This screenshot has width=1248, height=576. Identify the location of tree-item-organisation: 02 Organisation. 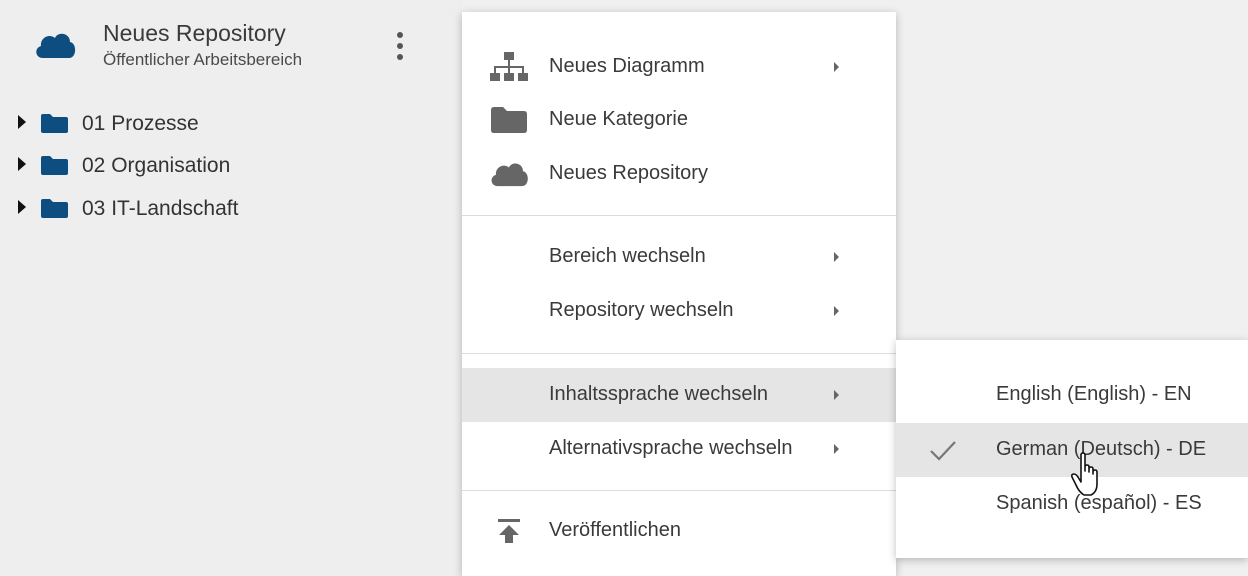
(220, 165).